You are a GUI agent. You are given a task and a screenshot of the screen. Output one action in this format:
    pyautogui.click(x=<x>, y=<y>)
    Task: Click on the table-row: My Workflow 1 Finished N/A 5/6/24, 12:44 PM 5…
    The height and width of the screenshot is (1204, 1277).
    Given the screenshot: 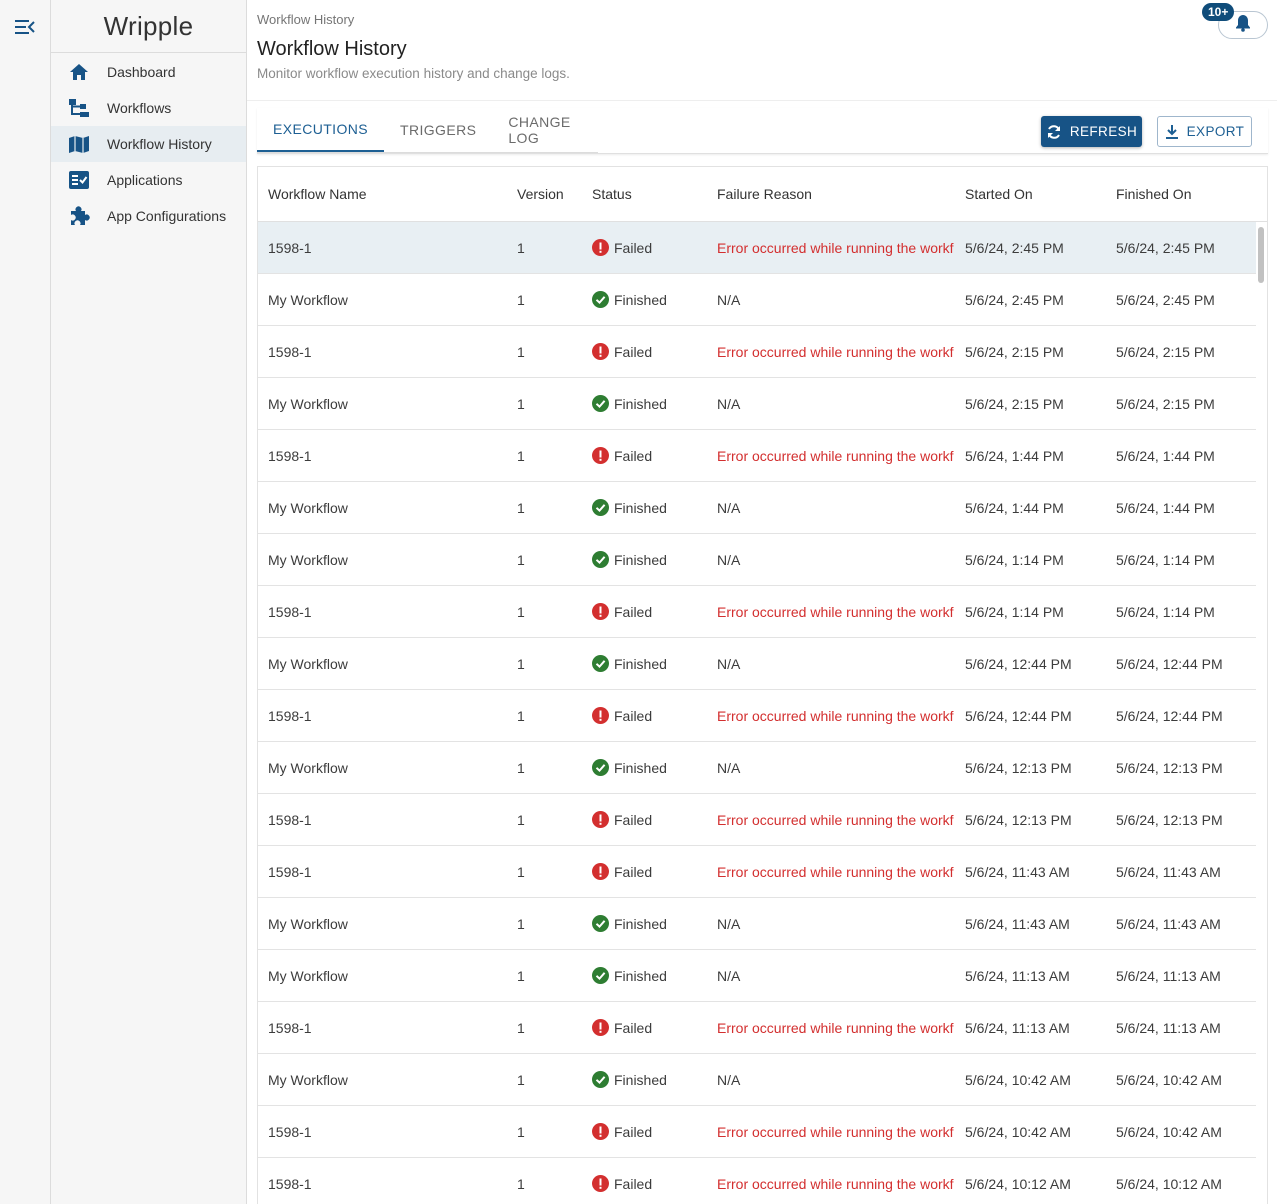 What is the action you would take?
    pyautogui.click(x=757, y=664)
    